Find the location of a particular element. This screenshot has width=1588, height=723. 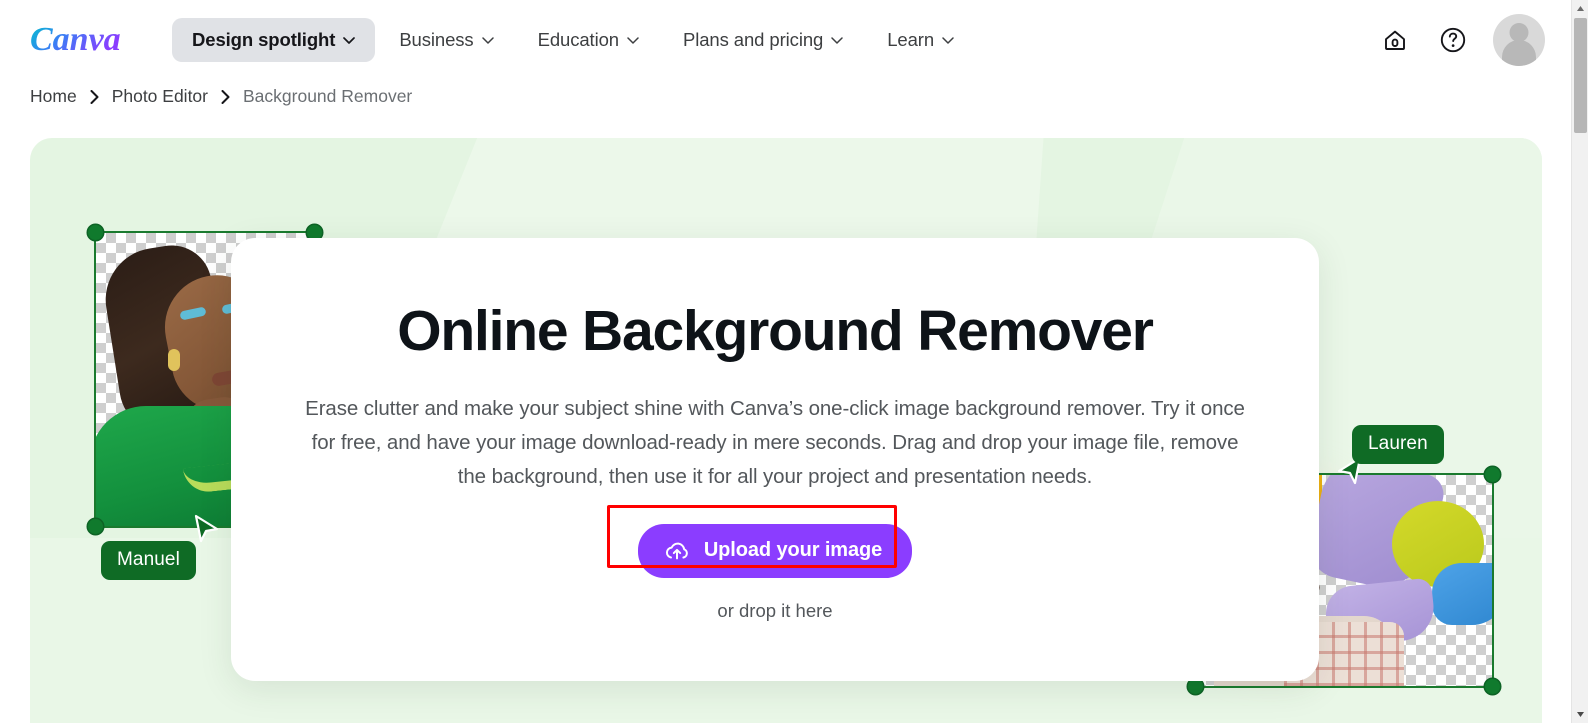

nav-item-business: Business is located at coordinates (446, 40).